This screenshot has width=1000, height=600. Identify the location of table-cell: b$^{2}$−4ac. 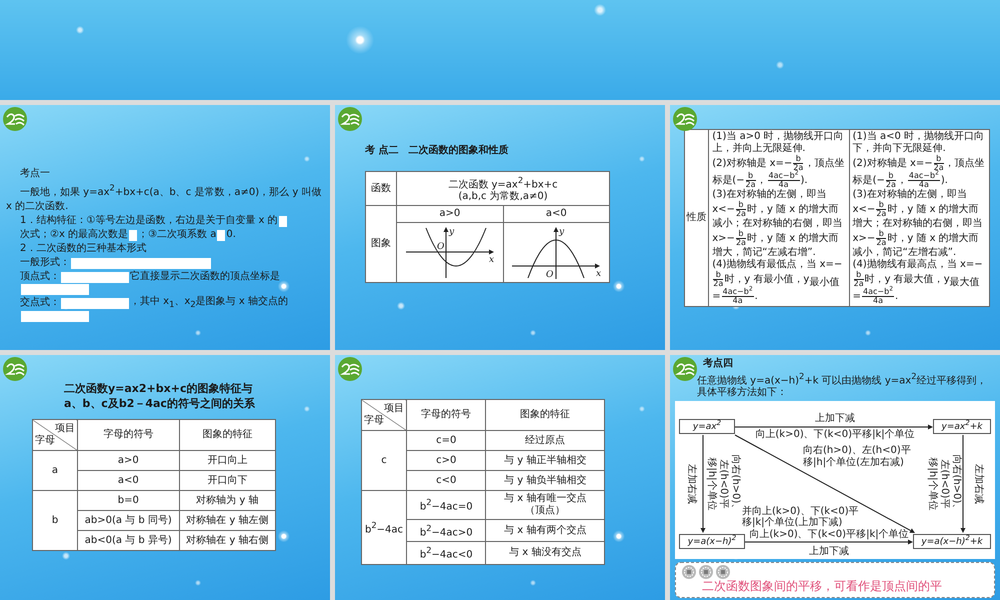
(384, 527).